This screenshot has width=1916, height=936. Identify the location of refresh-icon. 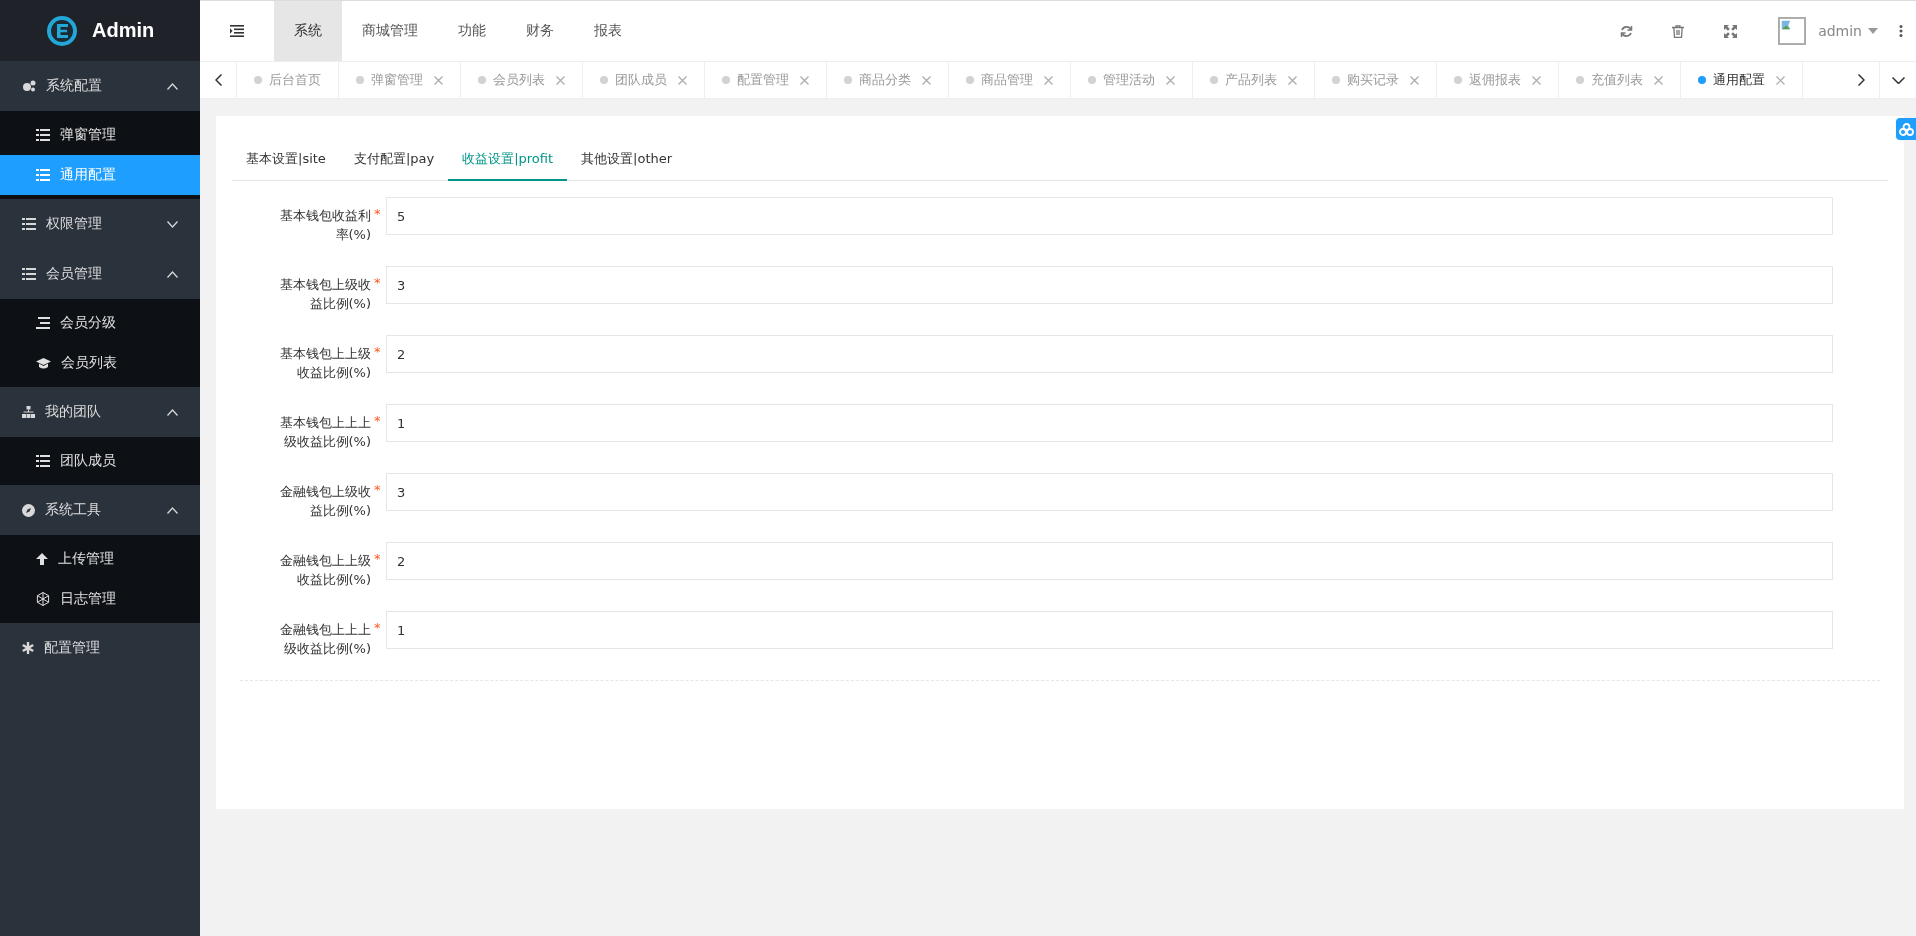
(1626, 31).